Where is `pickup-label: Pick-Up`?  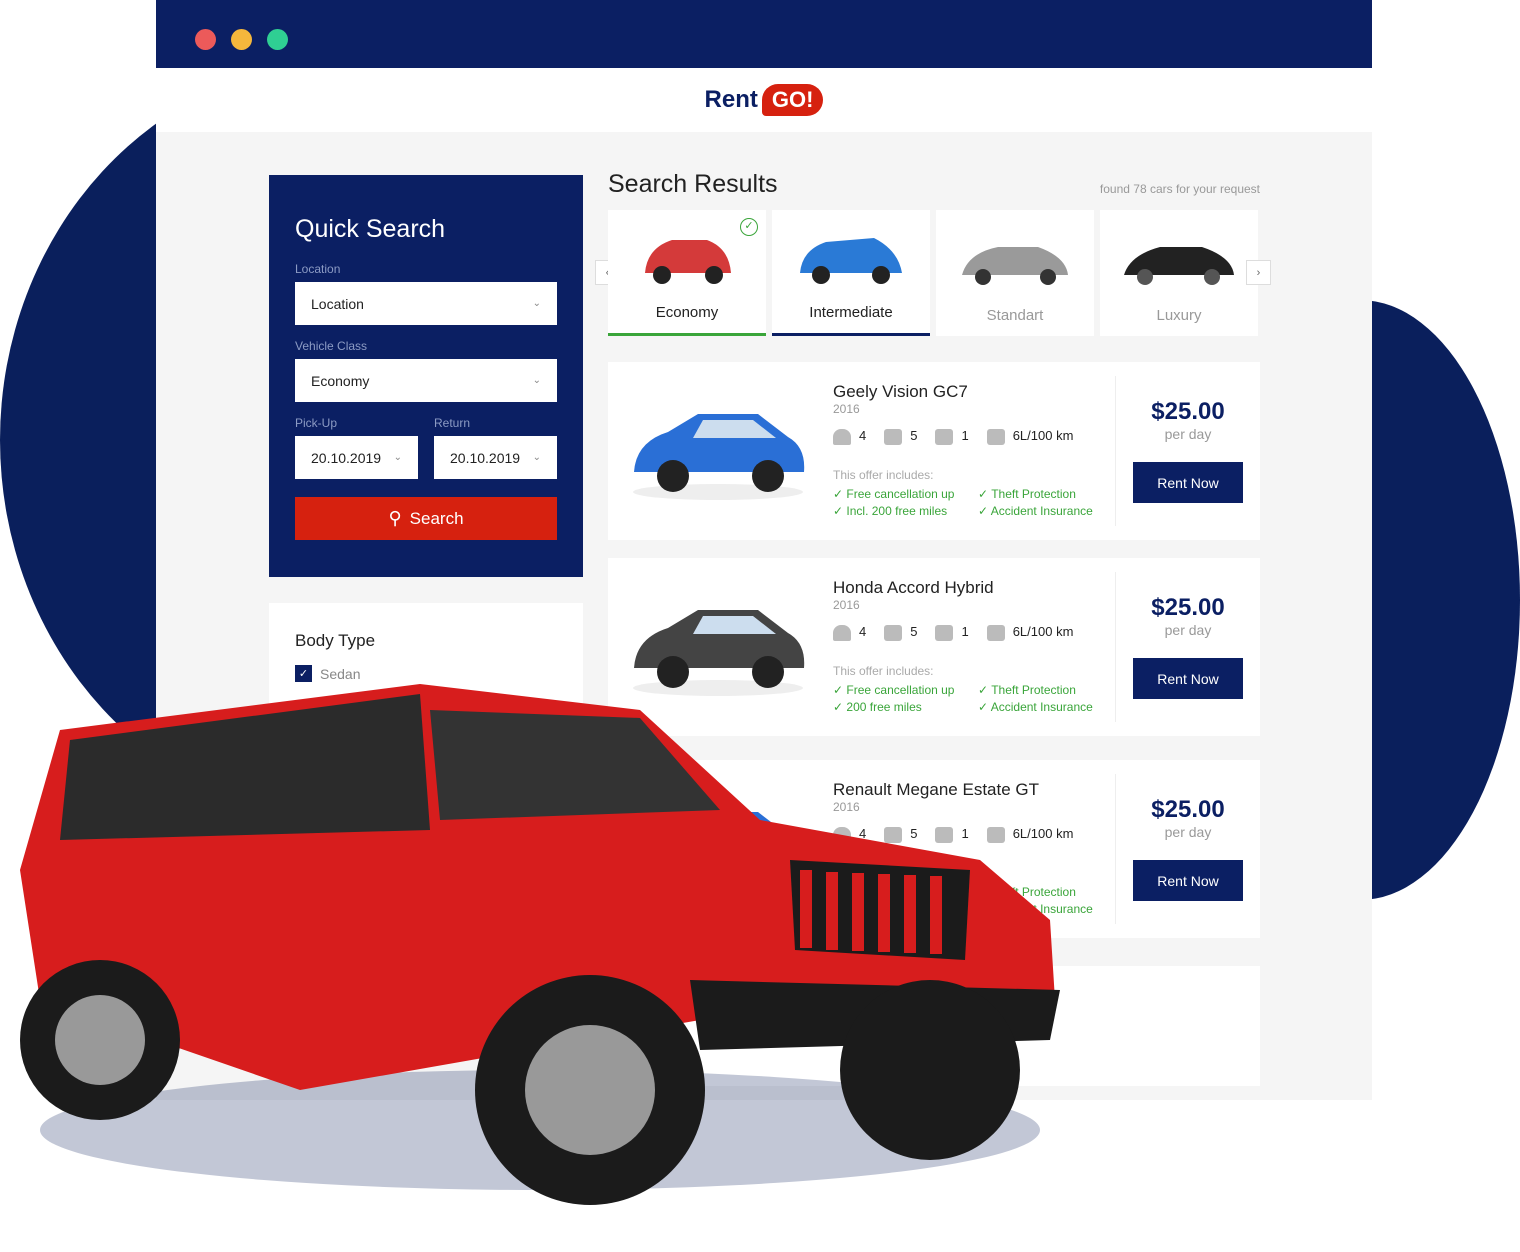 pickup-label: Pick-Up is located at coordinates (316, 423).